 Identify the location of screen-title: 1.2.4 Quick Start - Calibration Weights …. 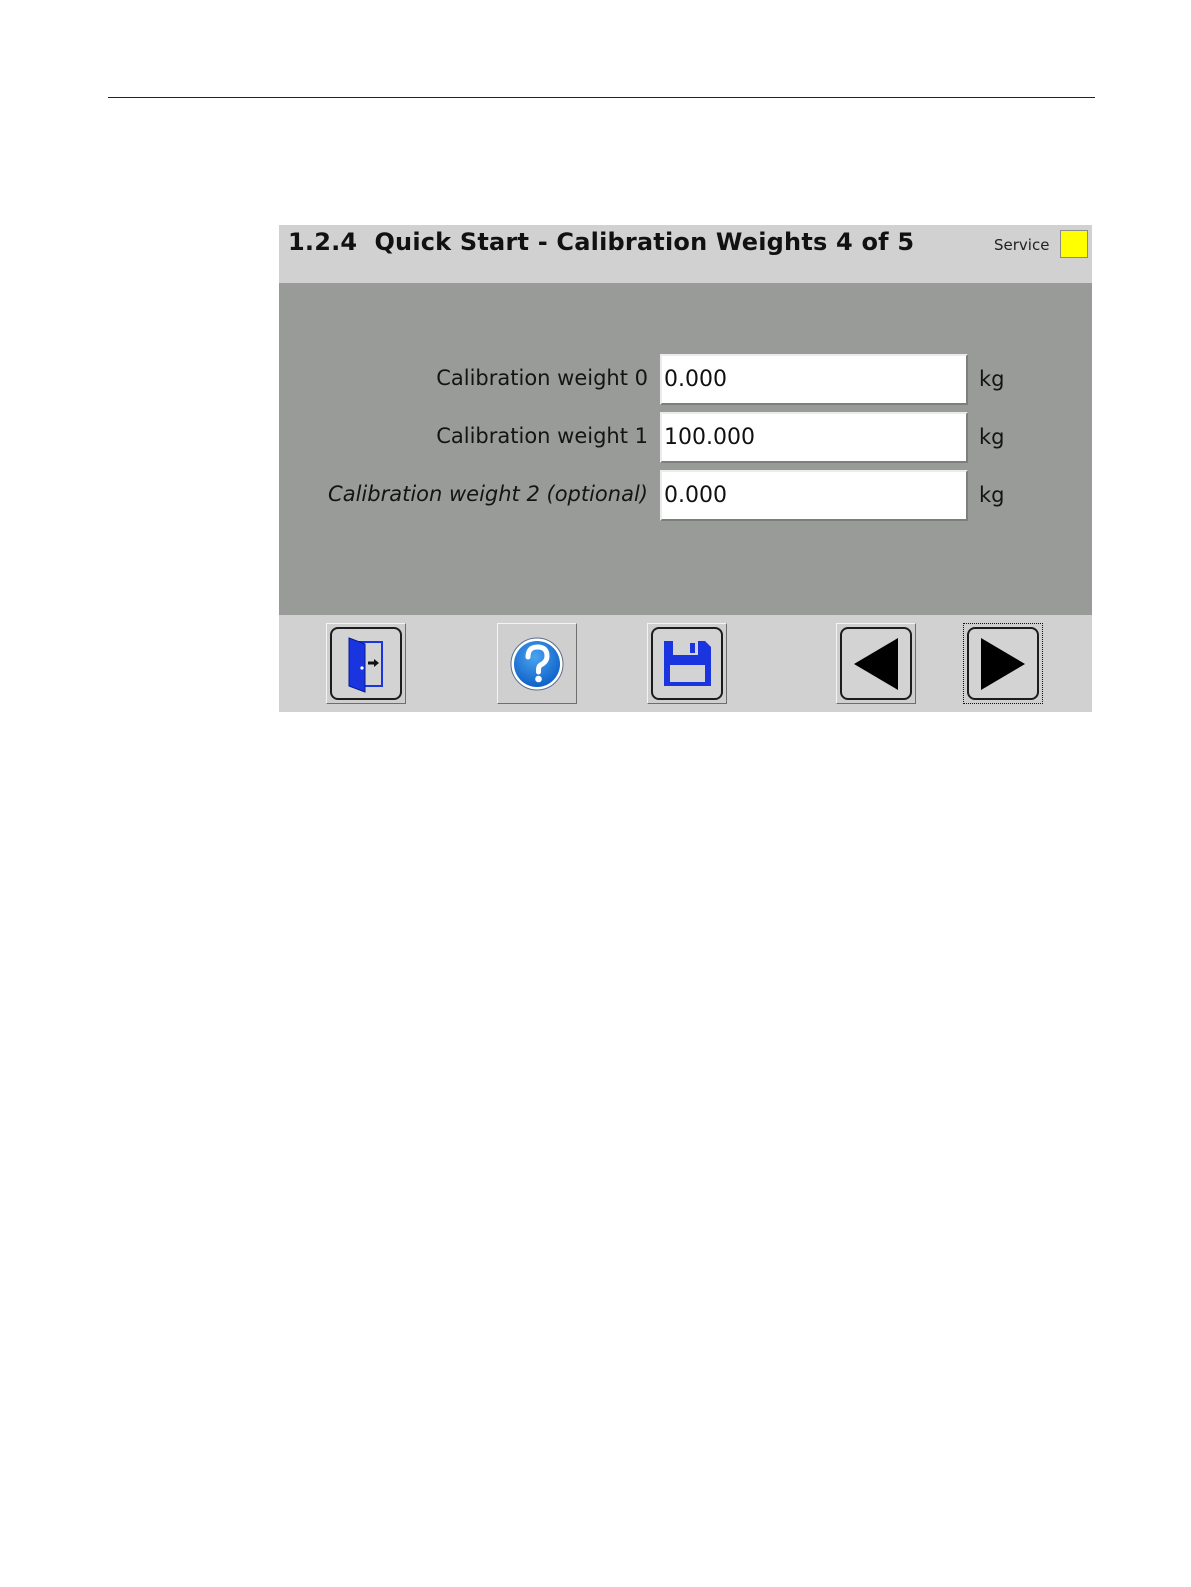
(601, 242).